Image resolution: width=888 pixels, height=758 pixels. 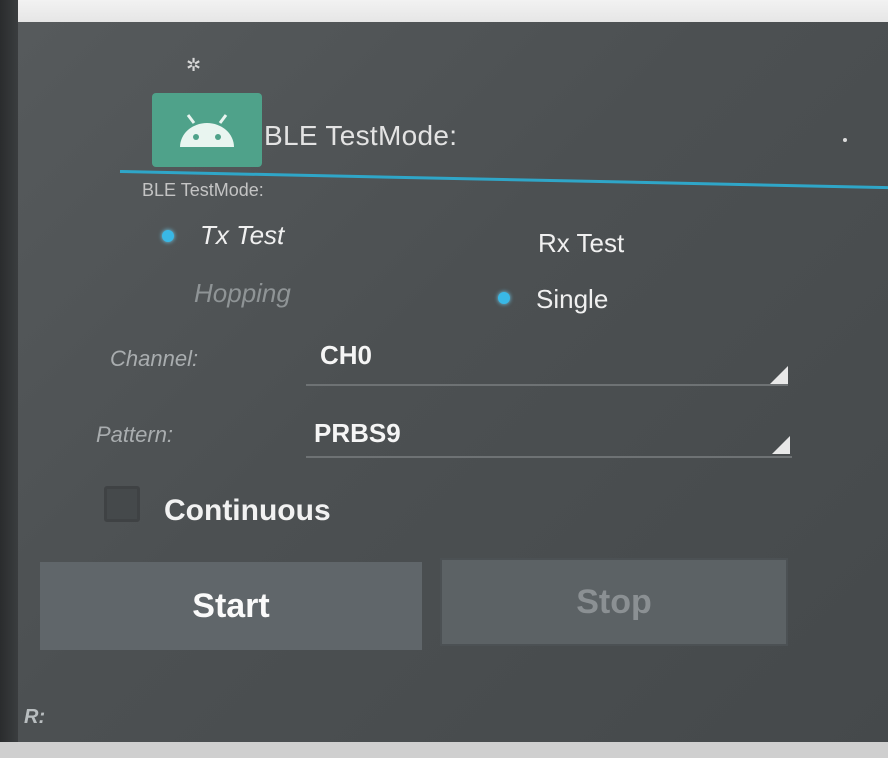 What do you see at coordinates (572, 299) in the screenshot?
I see `radio-label: Single` at bounding box center [572, 299].